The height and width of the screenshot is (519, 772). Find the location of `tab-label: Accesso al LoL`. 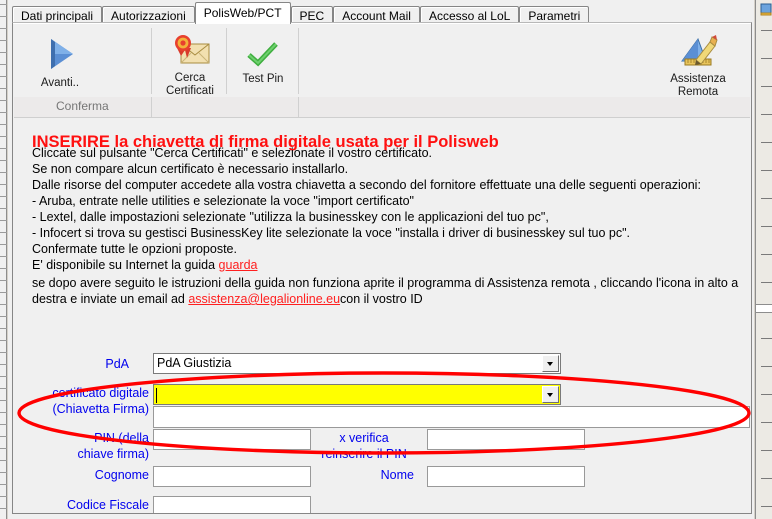

tab-label: Accesso al LoL is located at coordinates (469, 16).